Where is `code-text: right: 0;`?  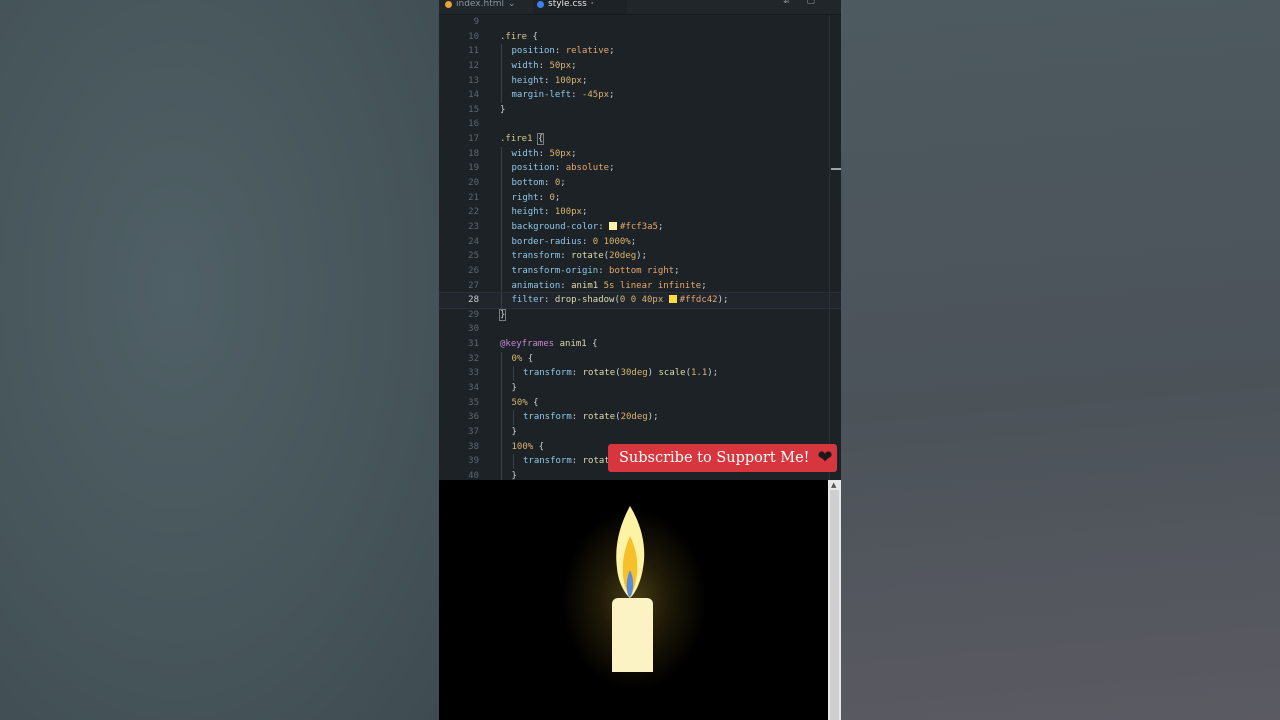 code-text: right: 0; is located at coordinates (536, 198).